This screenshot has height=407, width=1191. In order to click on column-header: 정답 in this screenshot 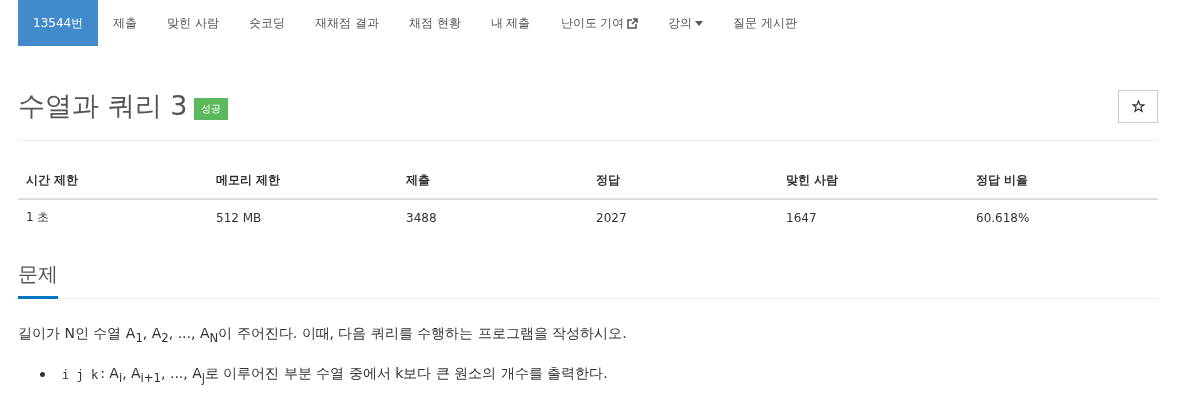, I will do `click(683, 181)`.